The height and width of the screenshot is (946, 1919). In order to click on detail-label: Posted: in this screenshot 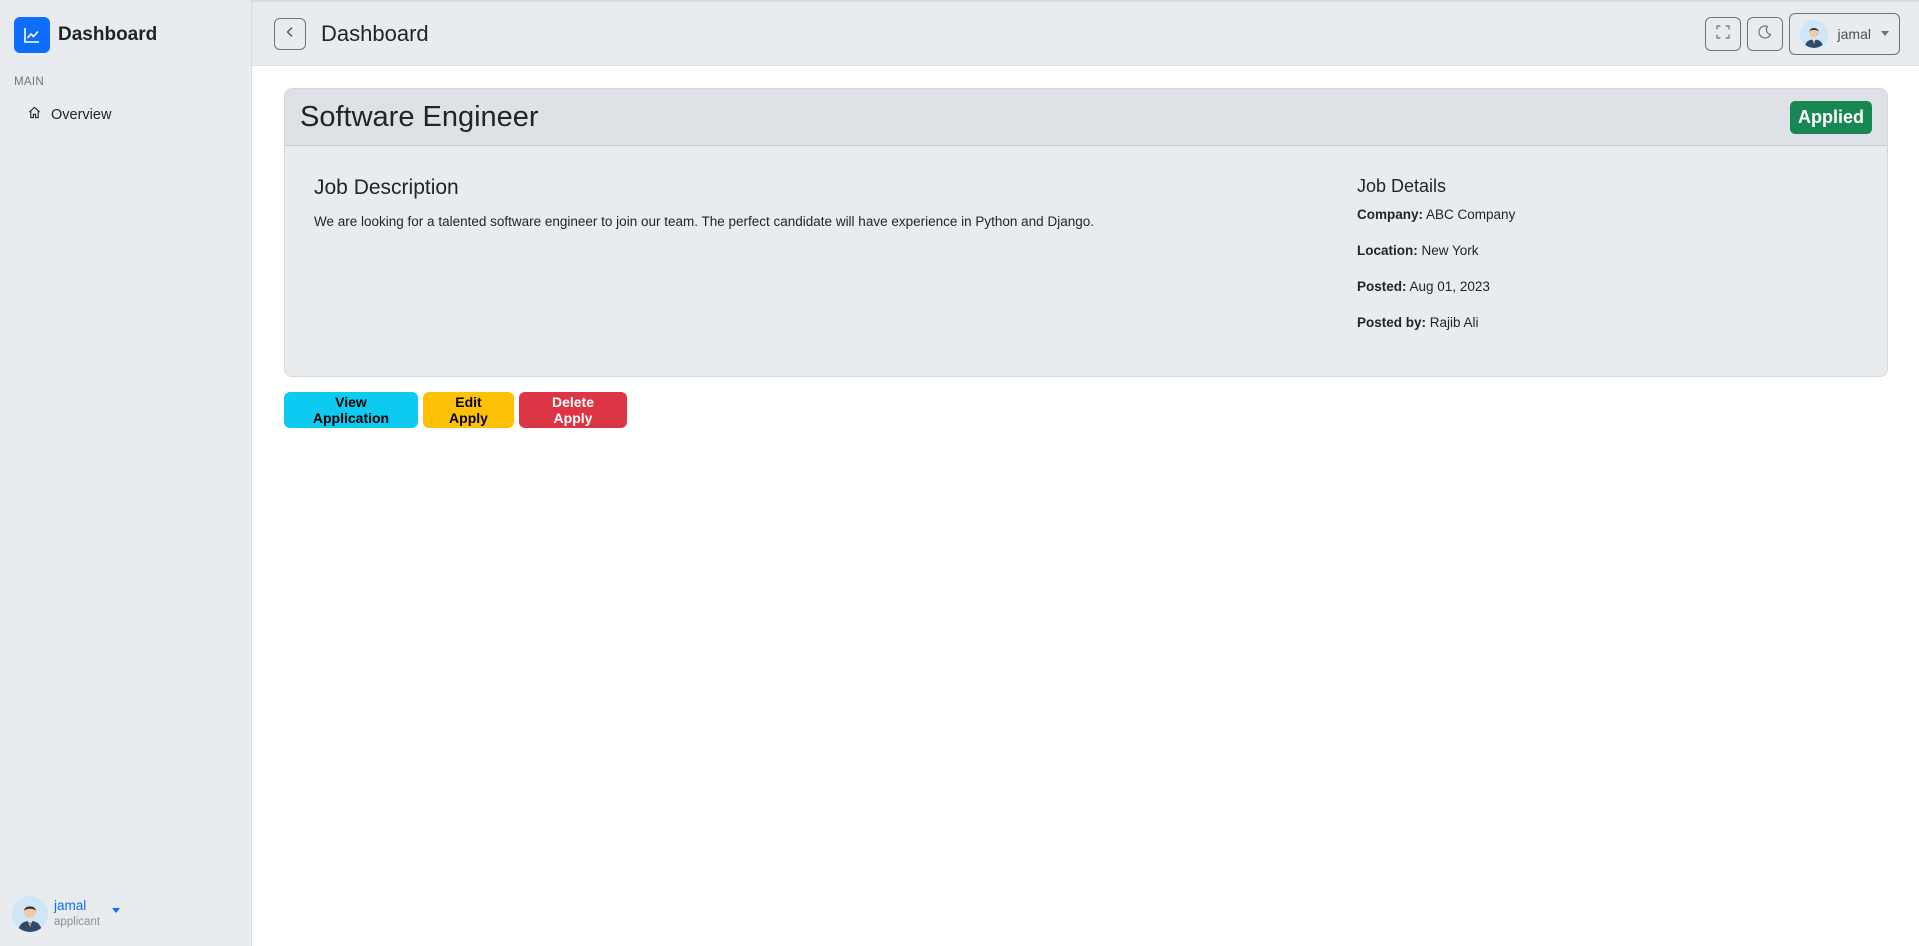, I will do `click(1382, 286)`.